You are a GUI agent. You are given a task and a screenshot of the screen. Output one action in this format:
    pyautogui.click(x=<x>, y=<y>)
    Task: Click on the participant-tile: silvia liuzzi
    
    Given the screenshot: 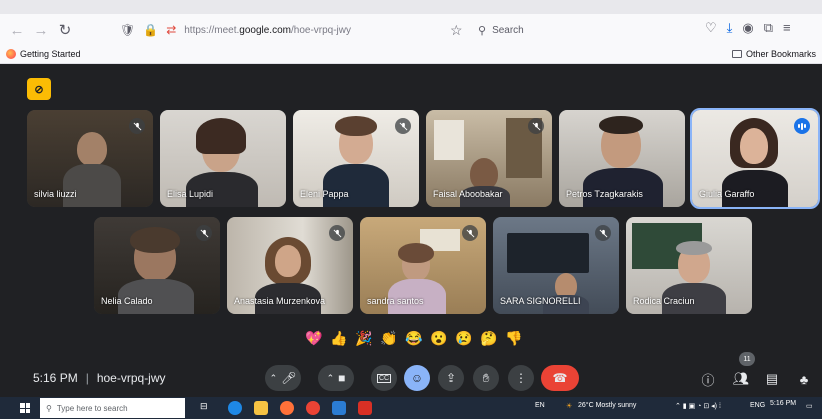 What is the action you would take?
    pyautogui.click(x=90, y=158)
    